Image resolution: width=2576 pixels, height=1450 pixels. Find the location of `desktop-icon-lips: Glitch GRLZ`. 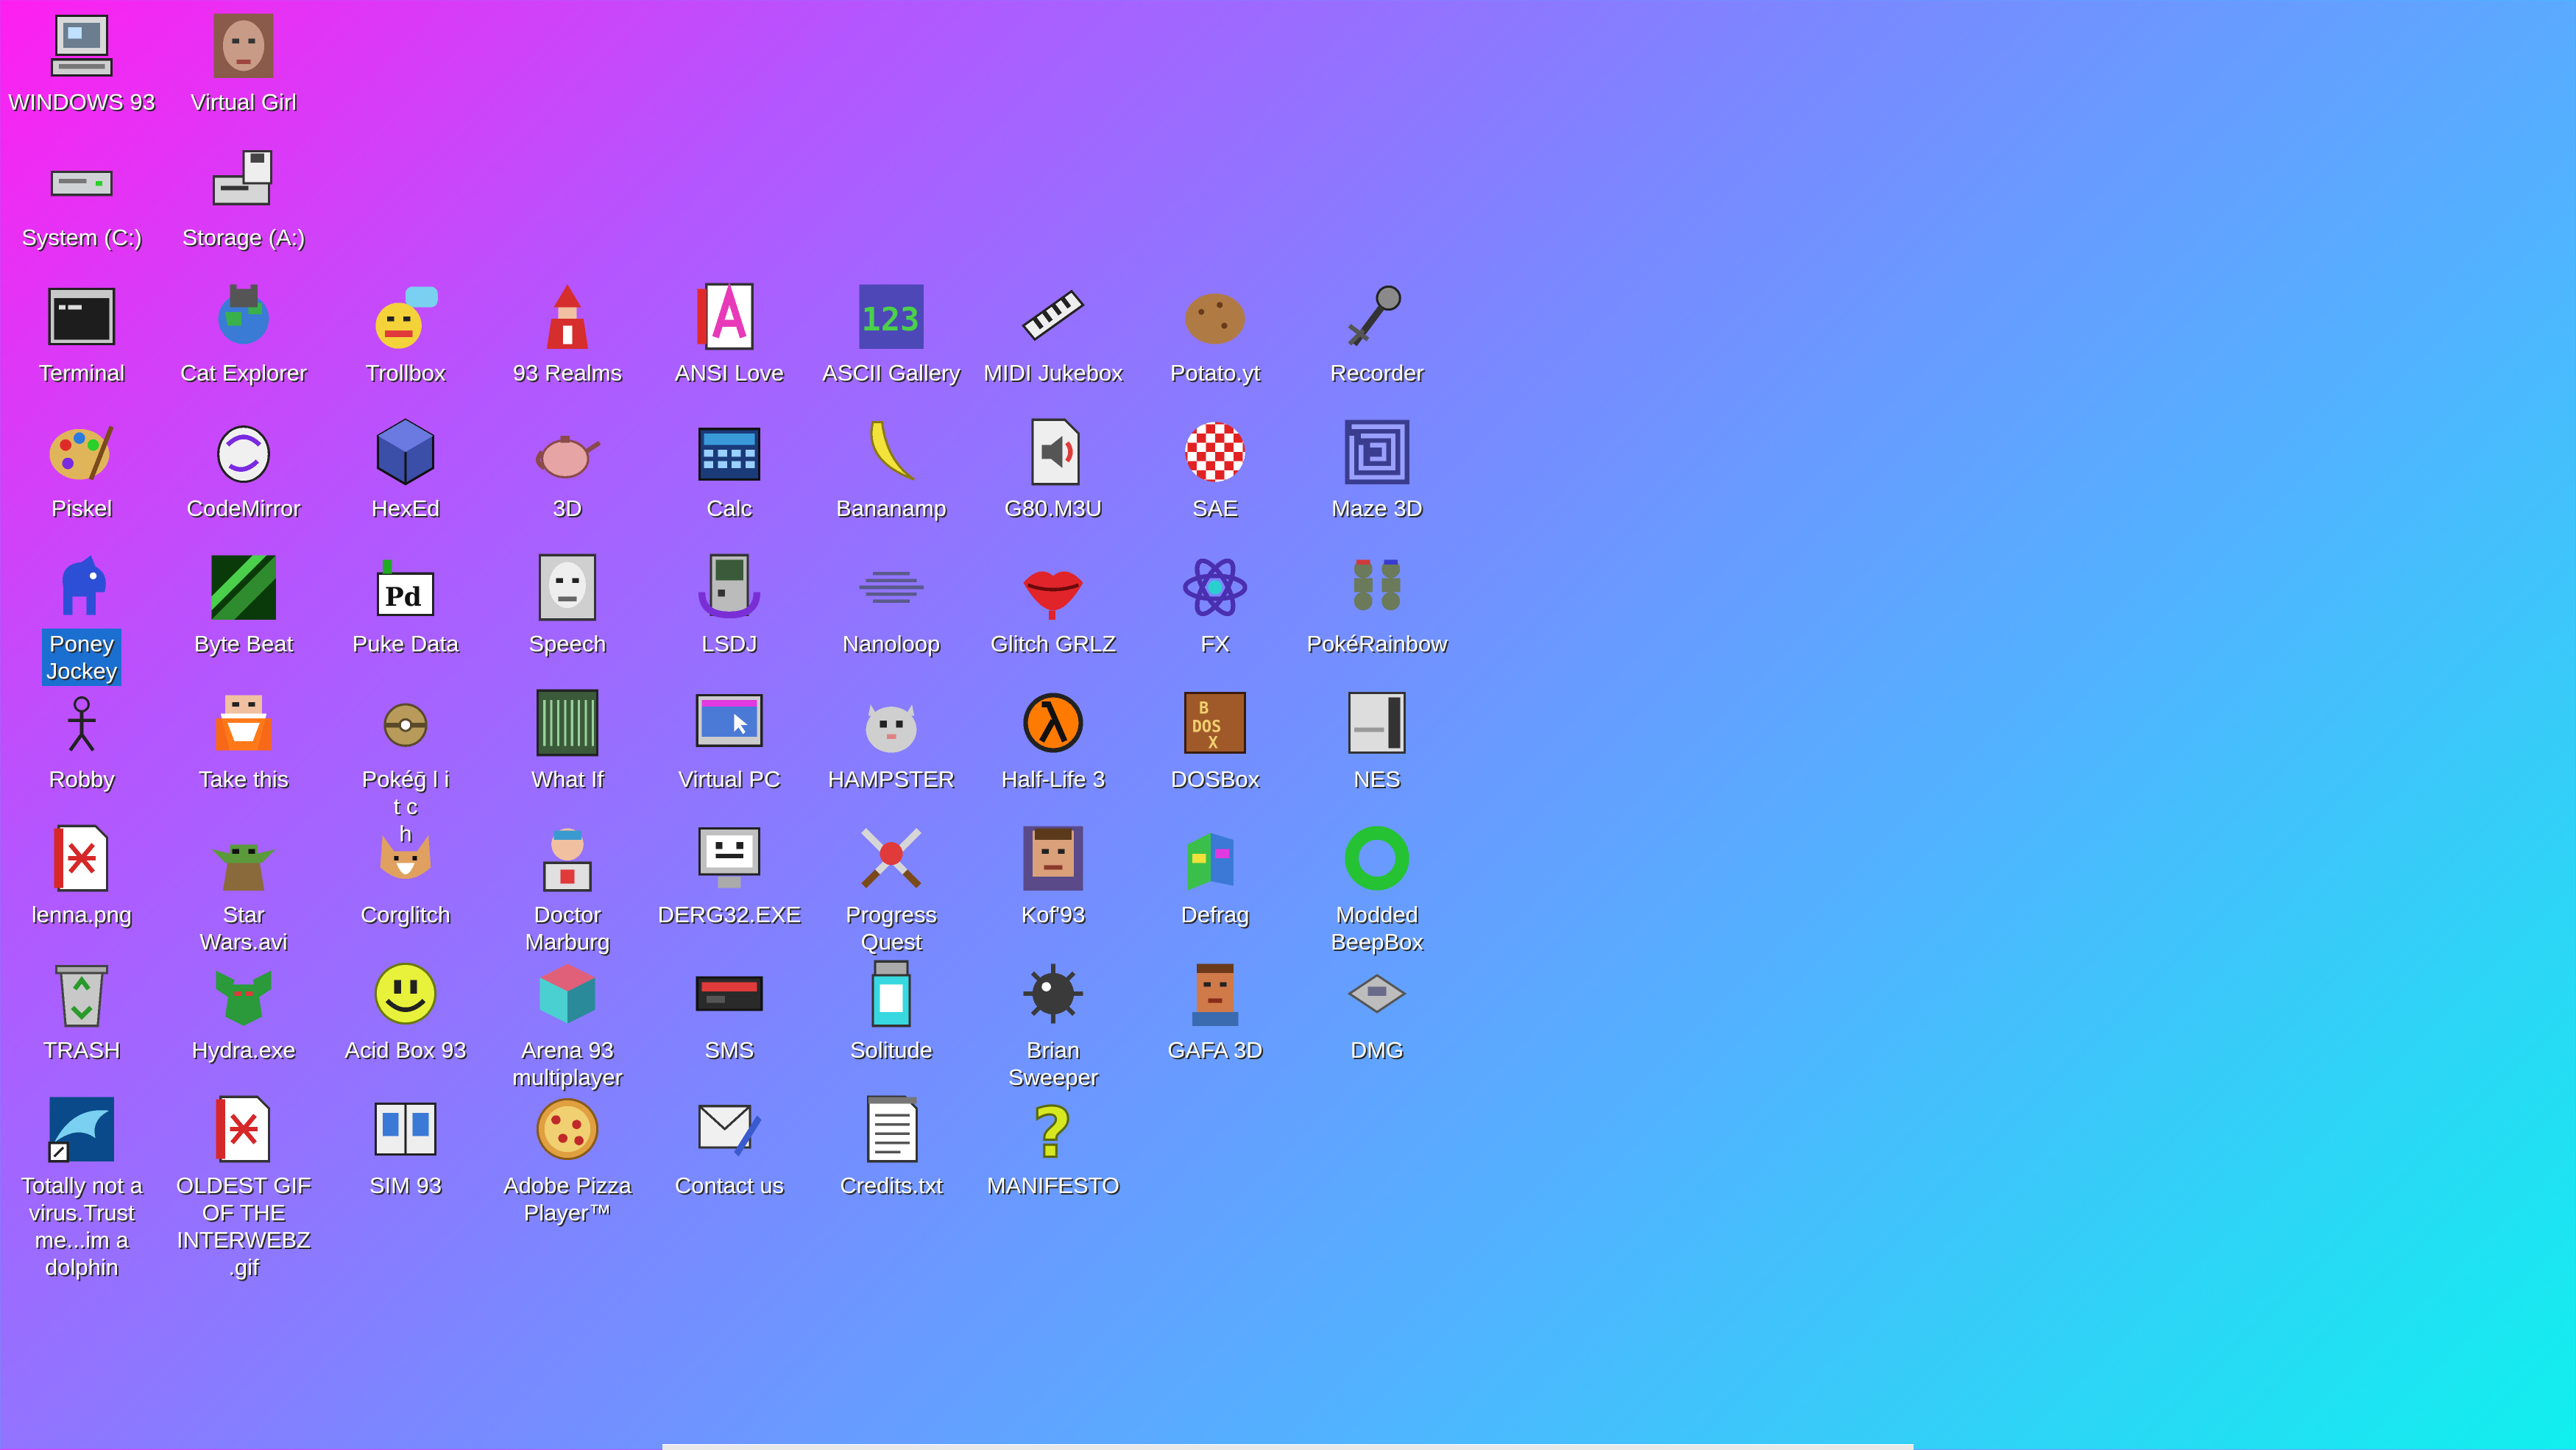

desktop-icon-lips: Glitch GRLZ is located at coordinates (1053, 612).